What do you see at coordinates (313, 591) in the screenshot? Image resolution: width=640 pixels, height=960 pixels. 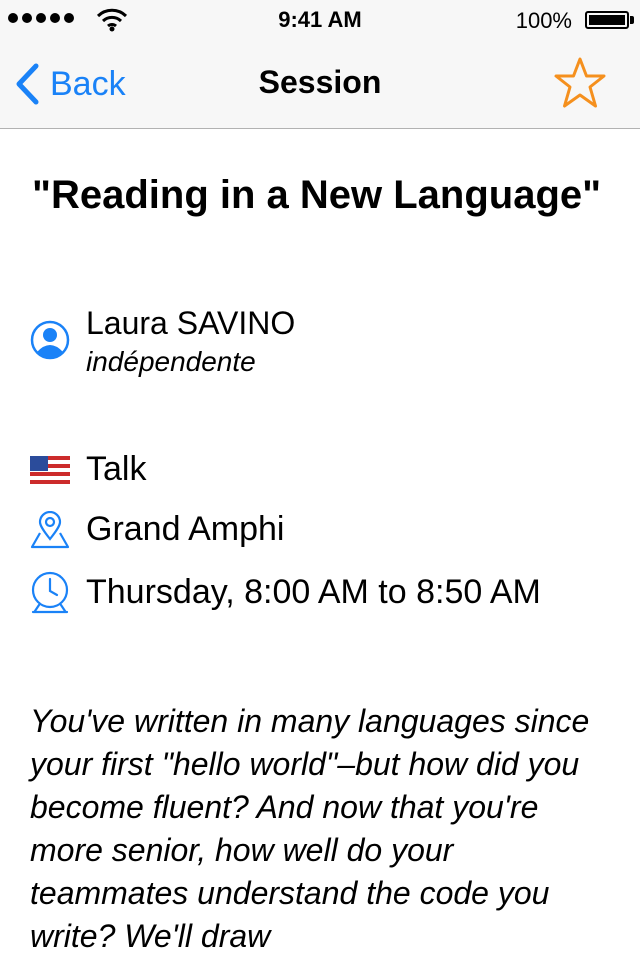 I see `session-time: Thursday, 8:00 AM to 8:50 AM` at bounding box center [313, 591].